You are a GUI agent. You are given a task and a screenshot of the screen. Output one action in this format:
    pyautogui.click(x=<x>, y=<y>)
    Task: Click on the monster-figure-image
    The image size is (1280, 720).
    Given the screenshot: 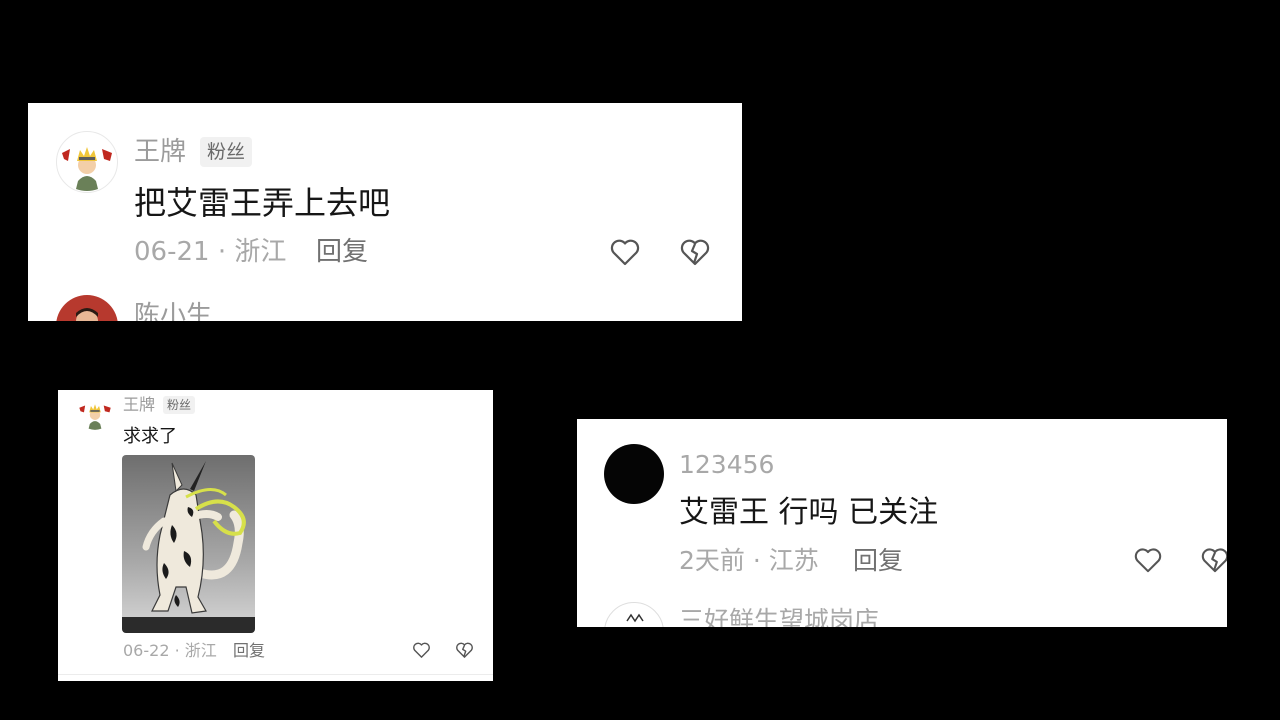 What is the action you would take?
    pyautogui.click(x=188, y=544)
    